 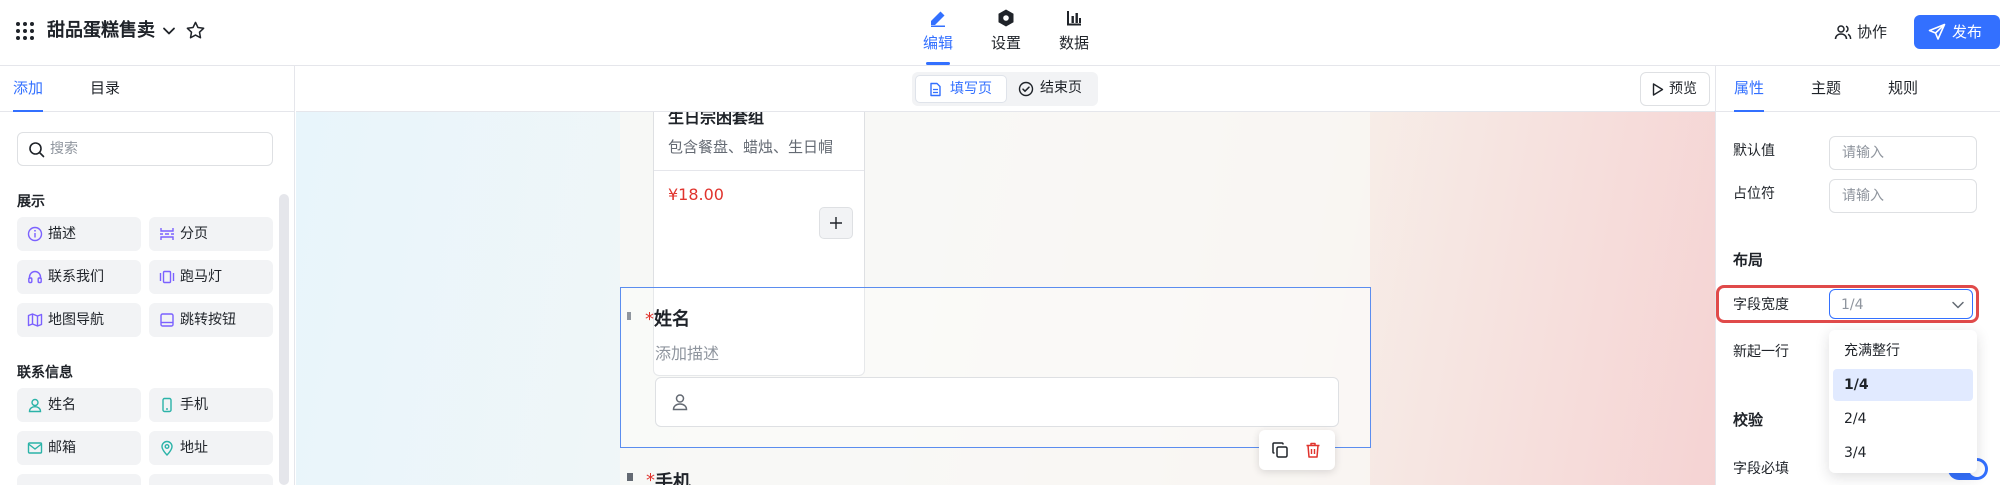 I want to click on people-icon, so click(x=1843, y=32).